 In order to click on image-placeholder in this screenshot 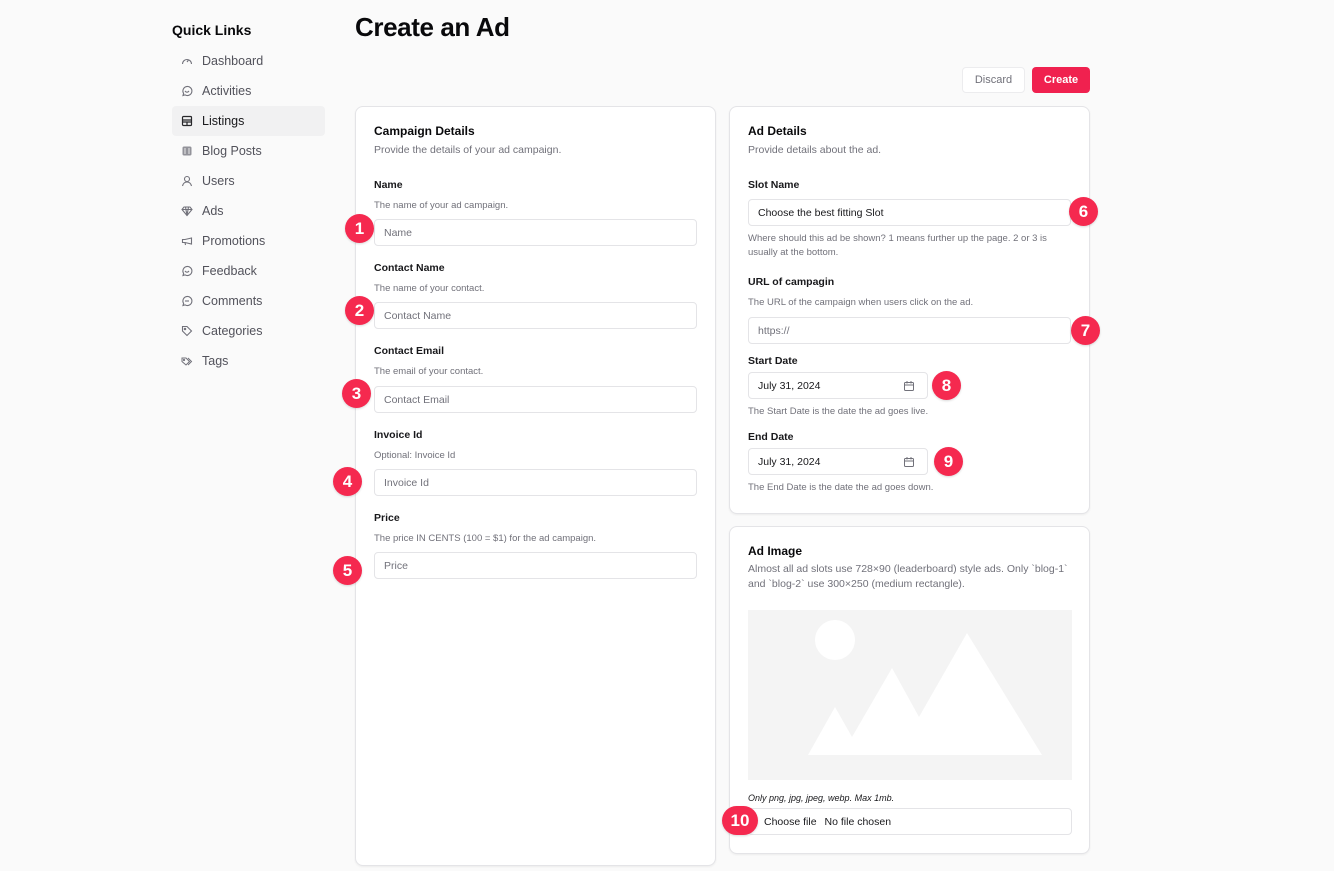, I will do `click(910, 695)`.